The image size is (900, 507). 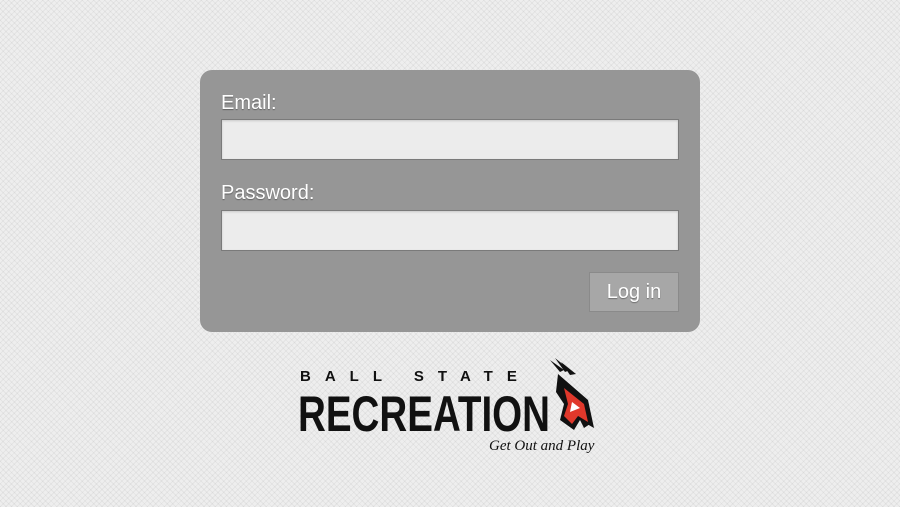 I want to click on logo-main-text: RECREATION, so click(x=424, y=414).